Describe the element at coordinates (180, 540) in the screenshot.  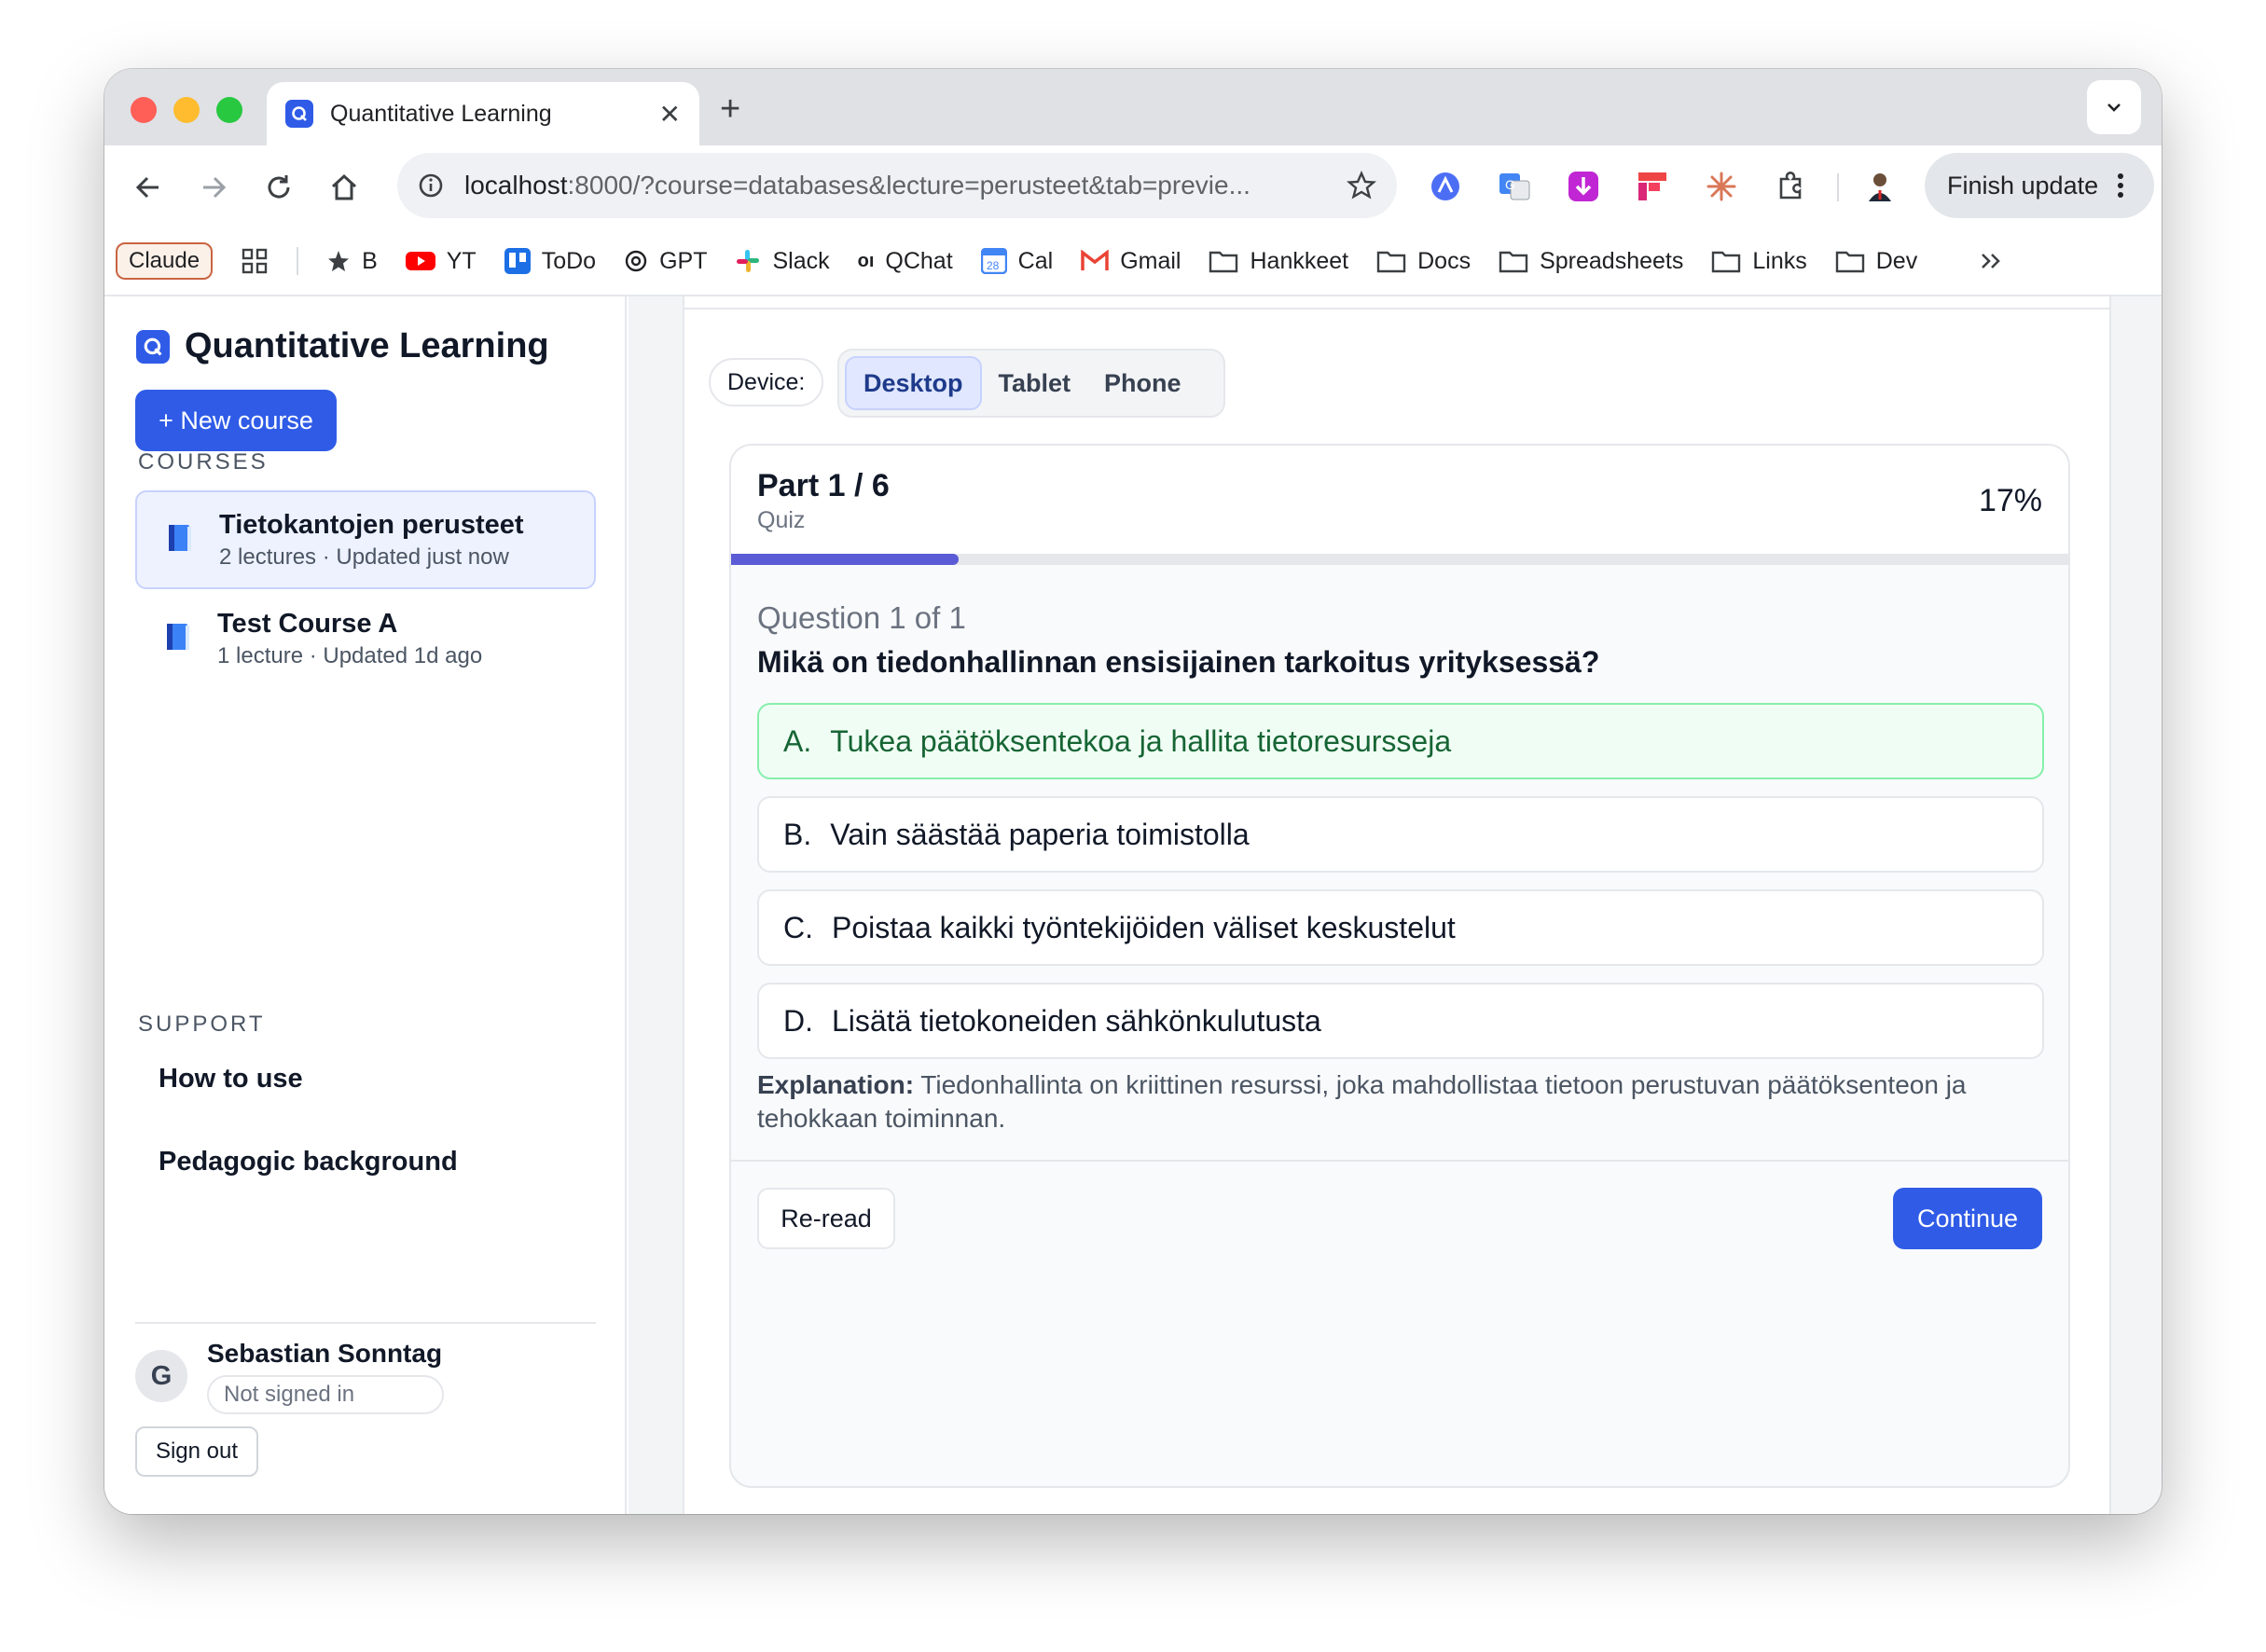
I see `book-icon` at that location.